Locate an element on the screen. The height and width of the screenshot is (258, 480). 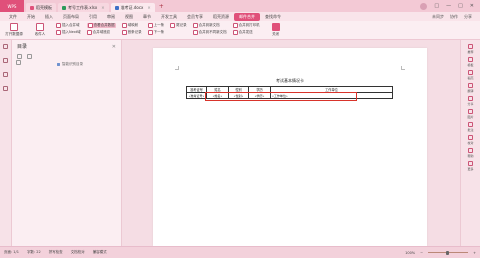
sidebar-item-image: 图片 is located at coordinates (470, 114).